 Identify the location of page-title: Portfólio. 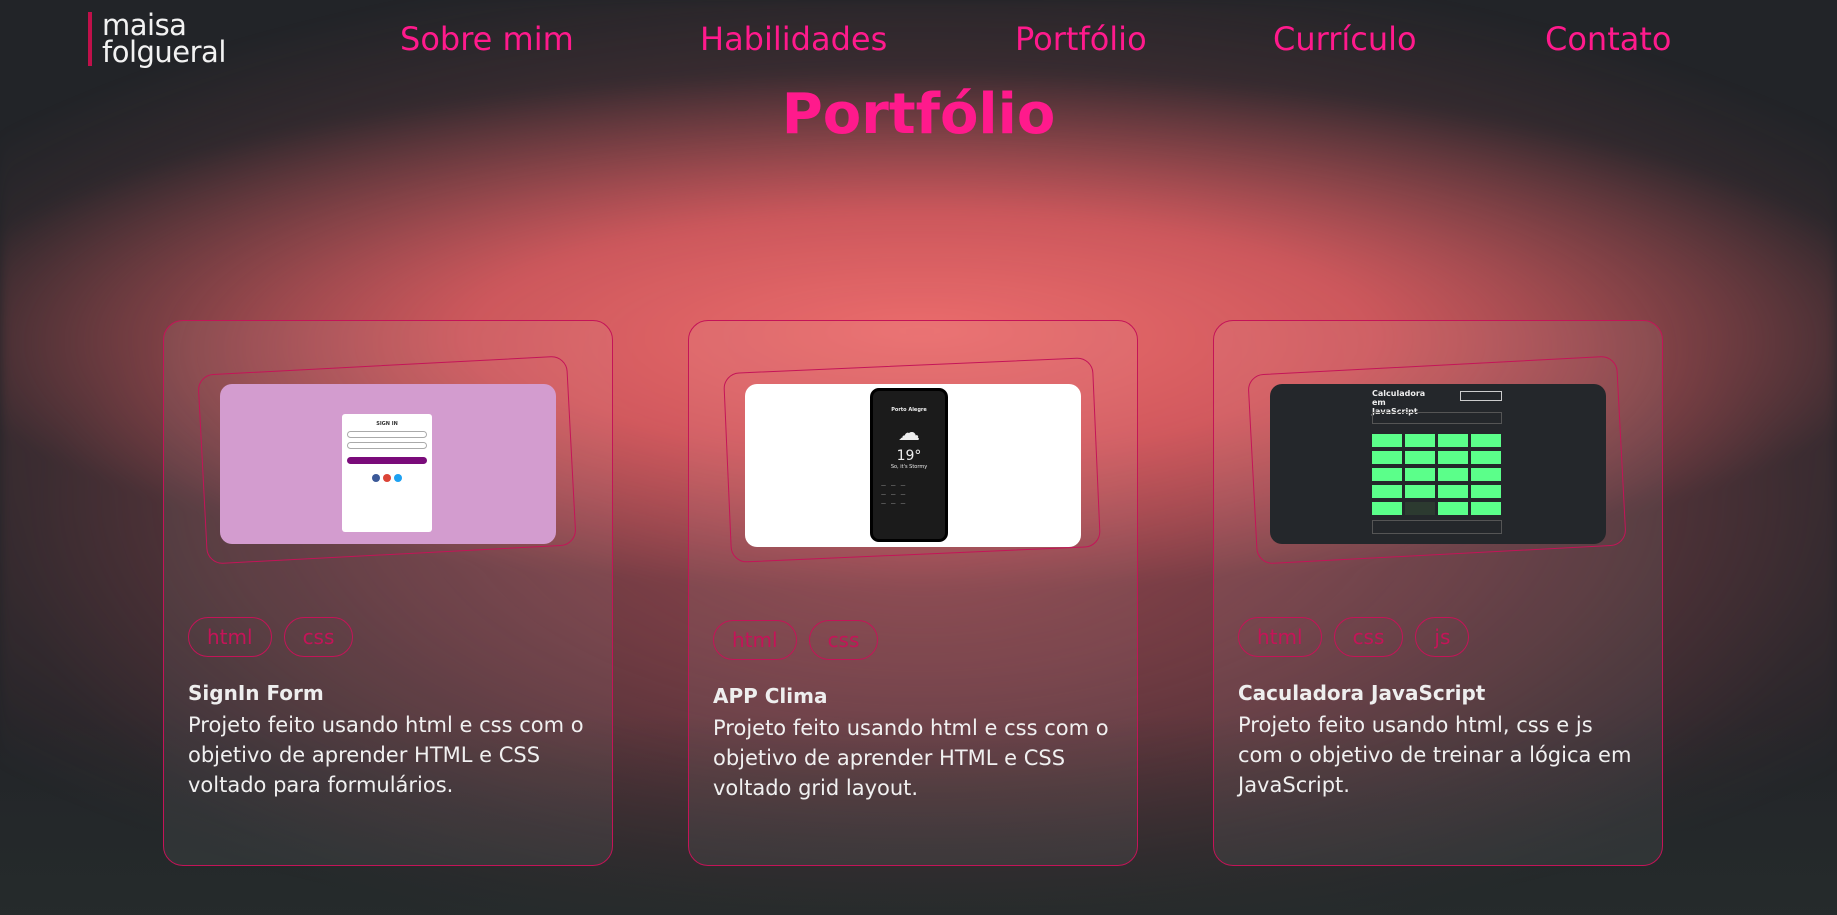
(918, 114).